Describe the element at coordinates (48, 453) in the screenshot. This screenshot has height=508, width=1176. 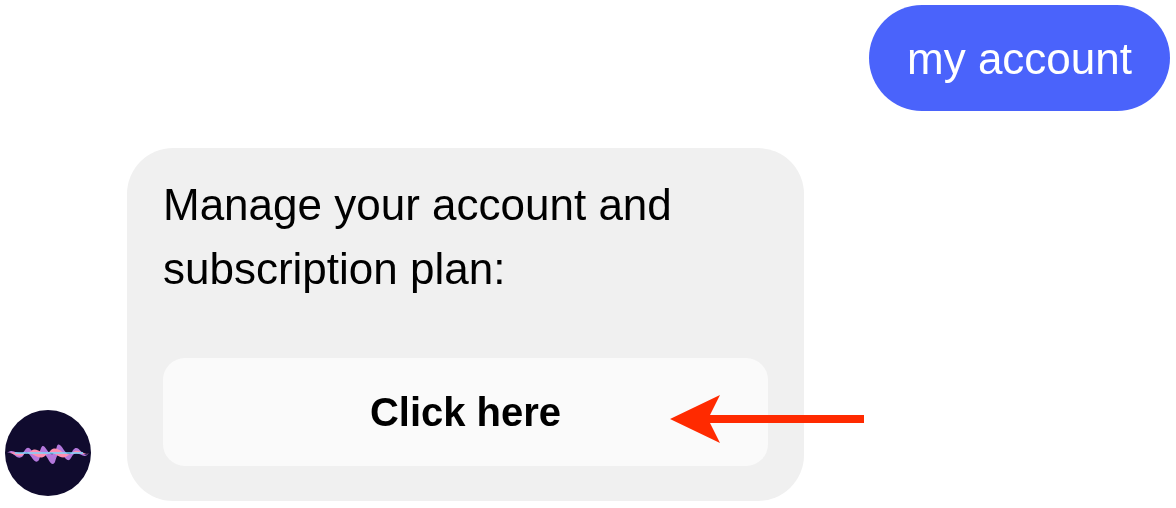
I see `avatar-icon` at that location.